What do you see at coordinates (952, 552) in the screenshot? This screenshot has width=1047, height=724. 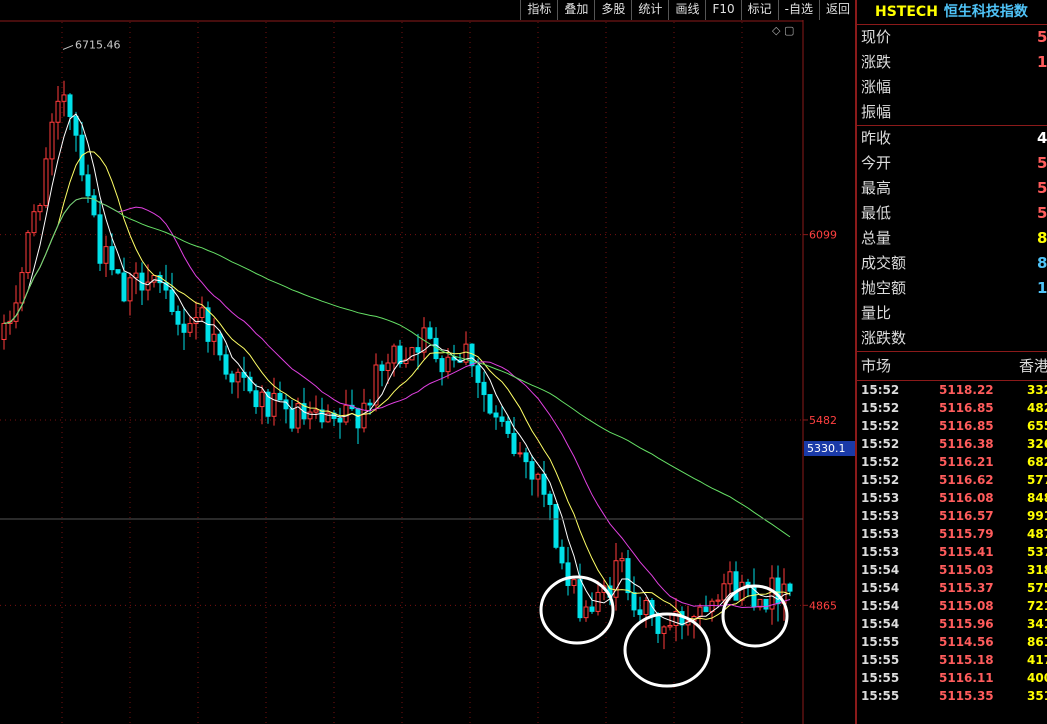 I see `tick-row: 15:53 5115.41 537` at bounding box center [952, 552].